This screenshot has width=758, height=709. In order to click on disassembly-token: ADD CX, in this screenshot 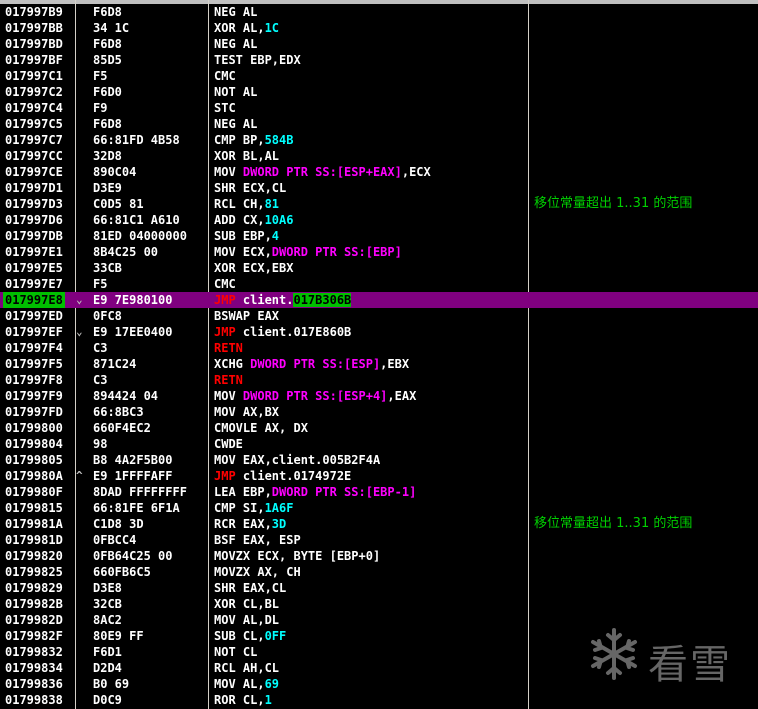, I will do `click(239, 220)`.